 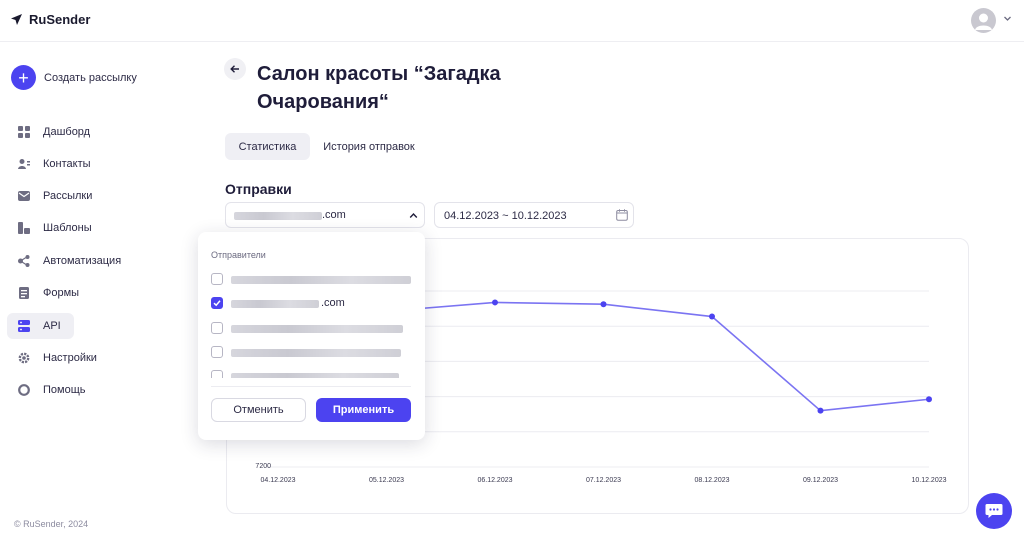 What do you see at coordinates (52, 326) in the screenshot?
I see `sidebar-item-label: API` at bounding box center [52, 326].